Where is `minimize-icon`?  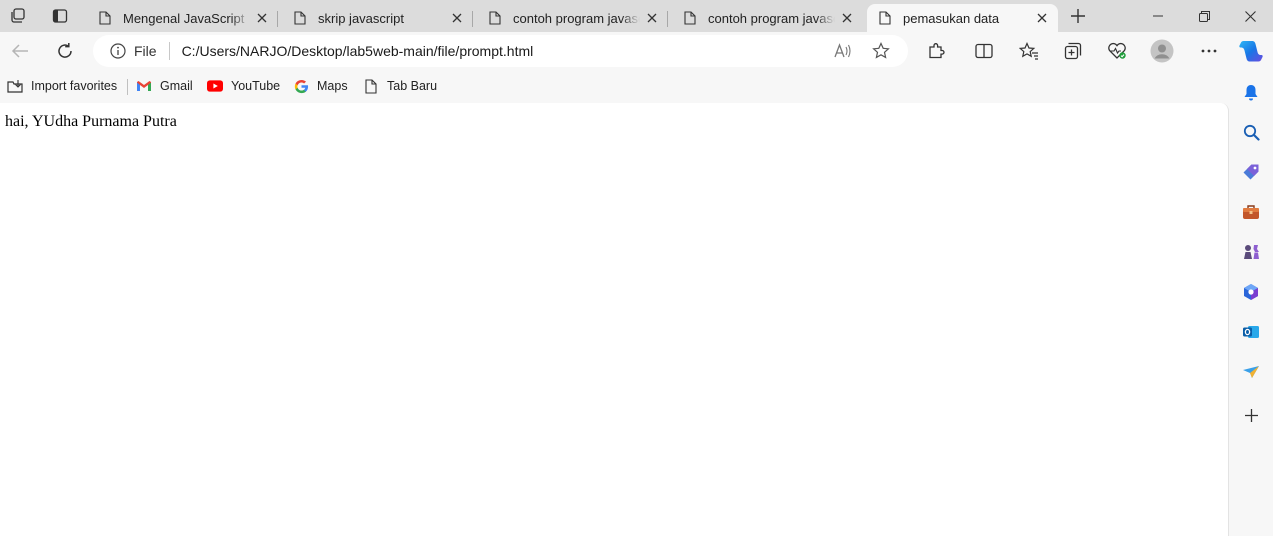
minimize-icon is located at coordinates (1158, 16).